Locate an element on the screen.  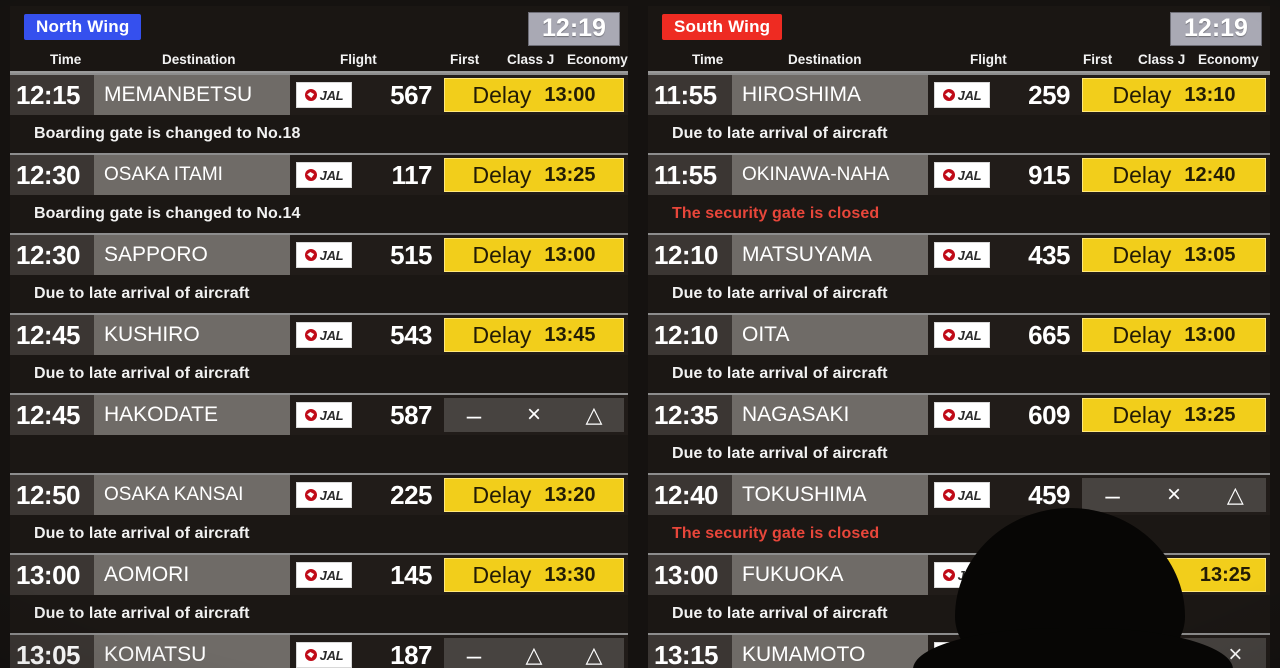
flight-row: 12:45 KUSHIRO JAL 543 Delay 13:45 is located at coordinates (319, 334).